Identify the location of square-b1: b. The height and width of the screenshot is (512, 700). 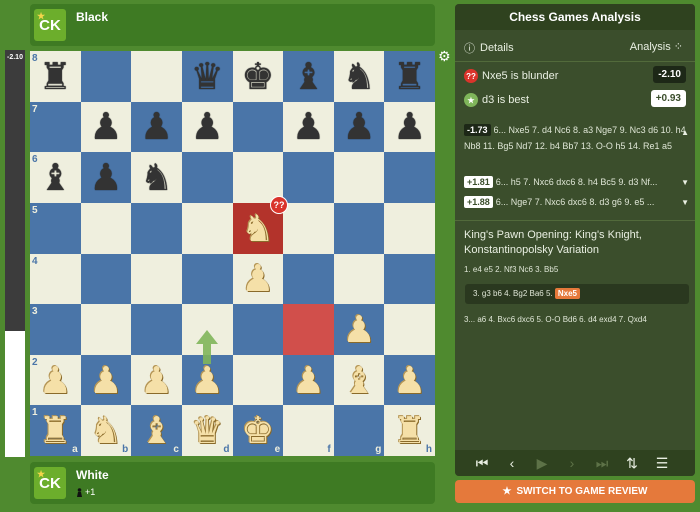
(106, 430).